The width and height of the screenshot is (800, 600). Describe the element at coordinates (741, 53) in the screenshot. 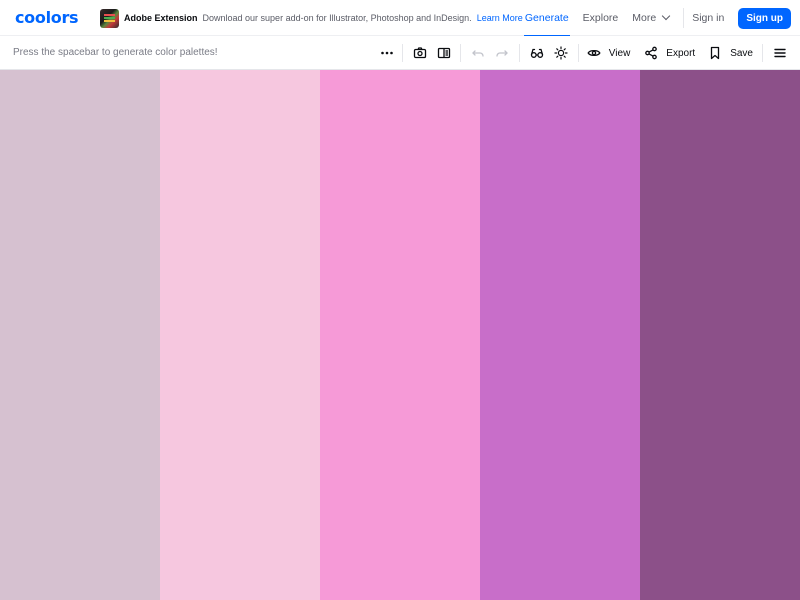

I see `save-label: Save` at that location.